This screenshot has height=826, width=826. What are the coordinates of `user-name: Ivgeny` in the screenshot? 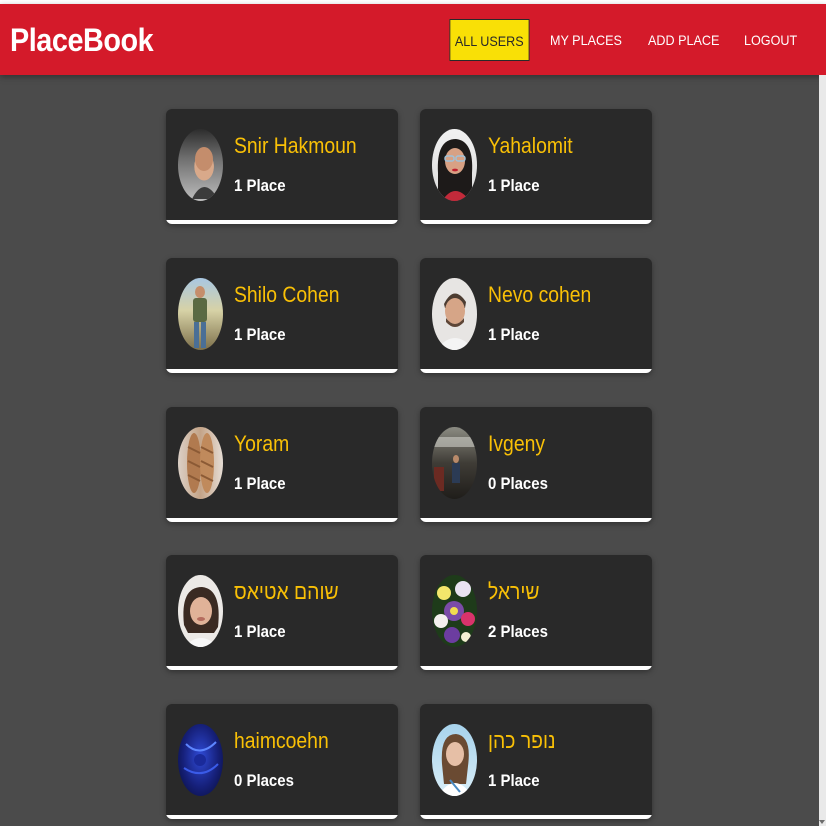 It's located at (517, 443).